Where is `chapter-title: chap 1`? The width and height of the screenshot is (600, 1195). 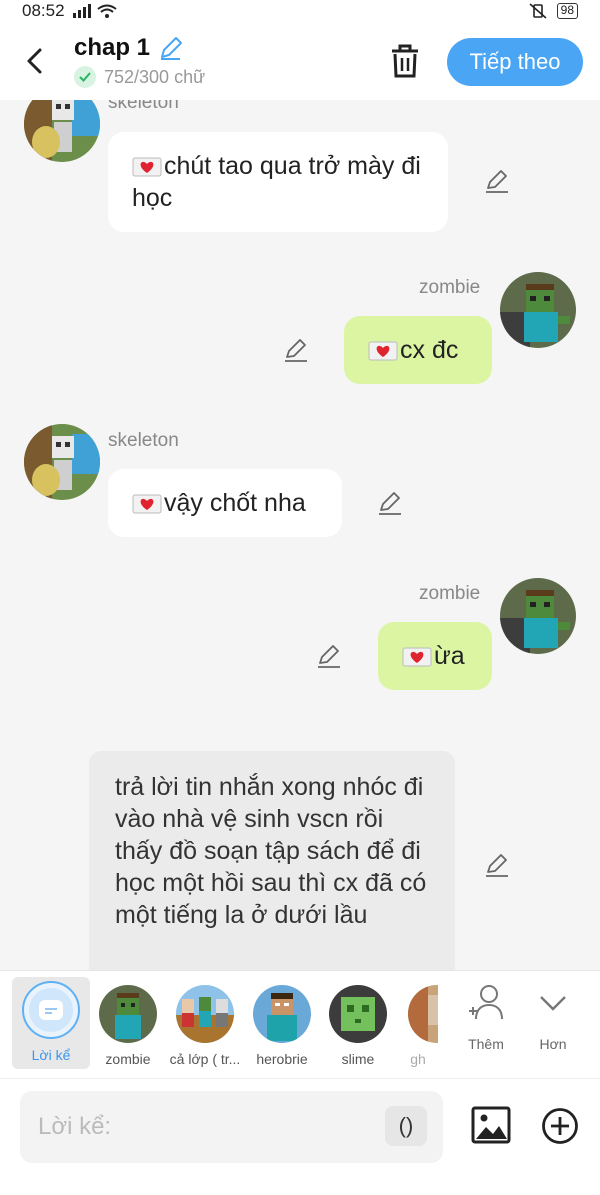 chapter-title: chap 1 is located at coordinates (112, 48).